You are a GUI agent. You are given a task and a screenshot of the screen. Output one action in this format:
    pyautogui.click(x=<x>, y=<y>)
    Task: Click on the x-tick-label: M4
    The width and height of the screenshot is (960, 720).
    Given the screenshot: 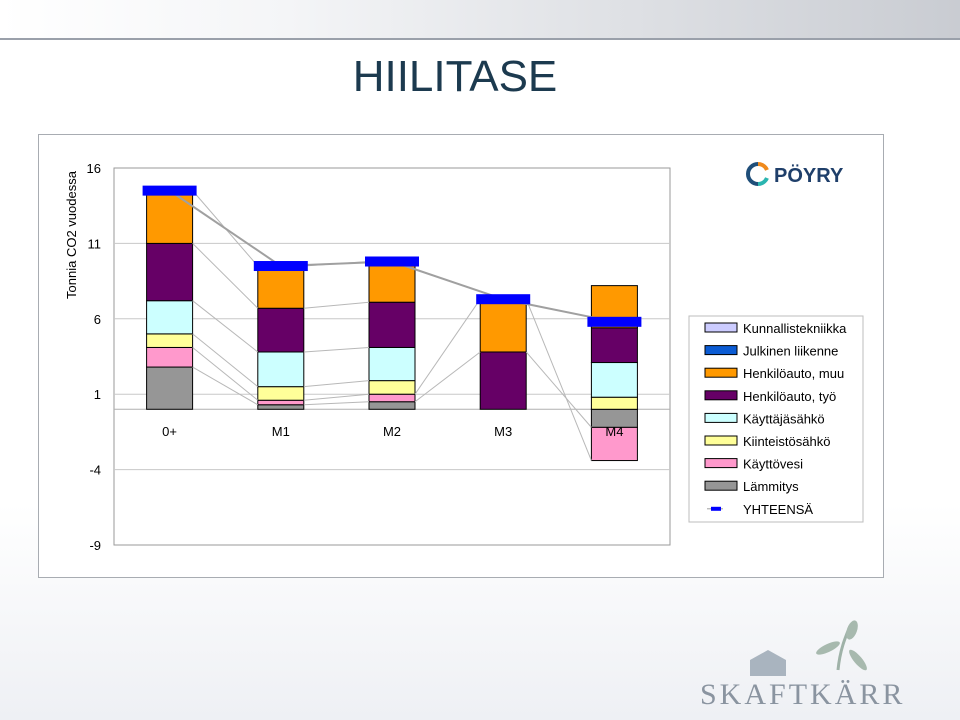 What is the action you would take?
    pyautogui.click(x=614, y=431)
    